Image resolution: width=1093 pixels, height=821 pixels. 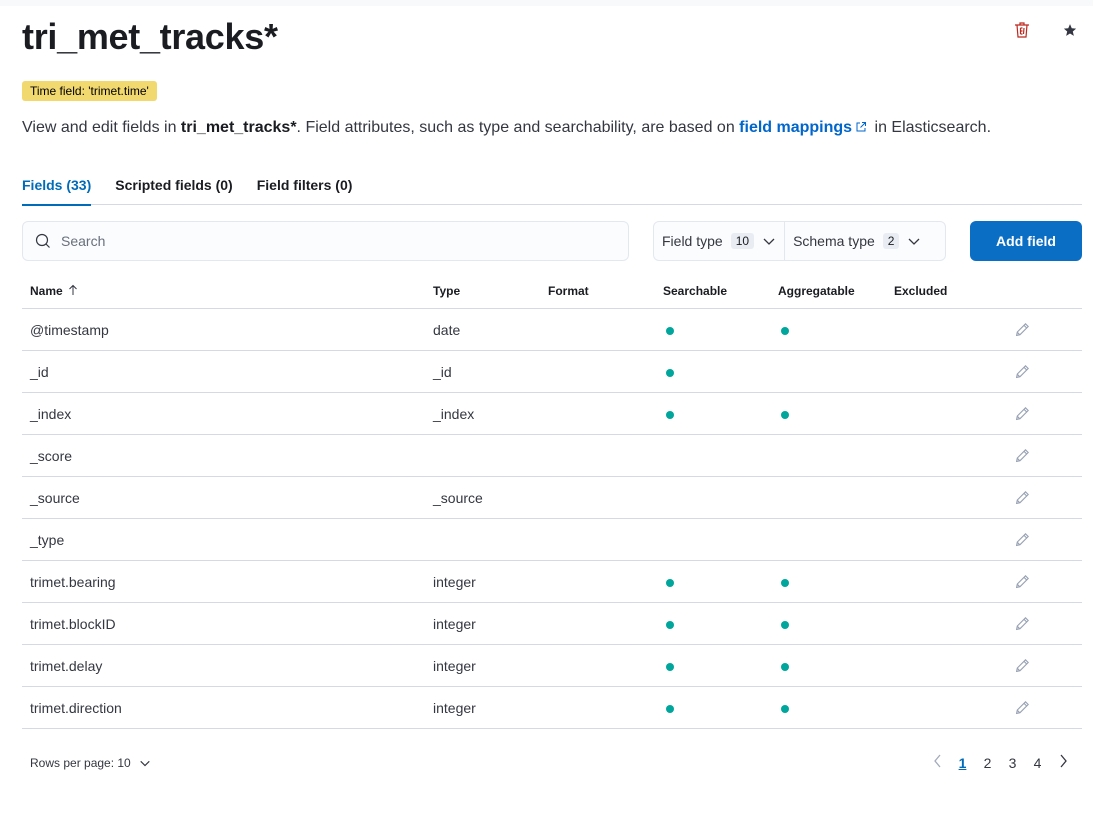 I want to click on table-row: _type, so click(x=552, y=540).